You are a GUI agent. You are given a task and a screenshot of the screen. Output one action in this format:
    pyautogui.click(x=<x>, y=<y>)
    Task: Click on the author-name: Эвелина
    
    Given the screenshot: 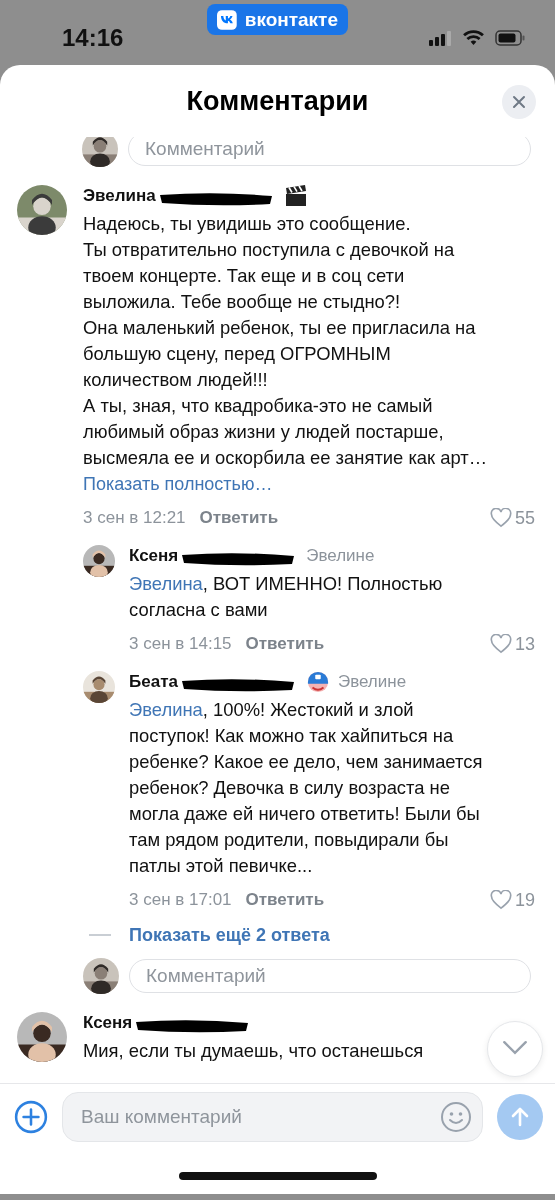 What is the action you would take?
    pyautogui.click(x=119, y=196)
    